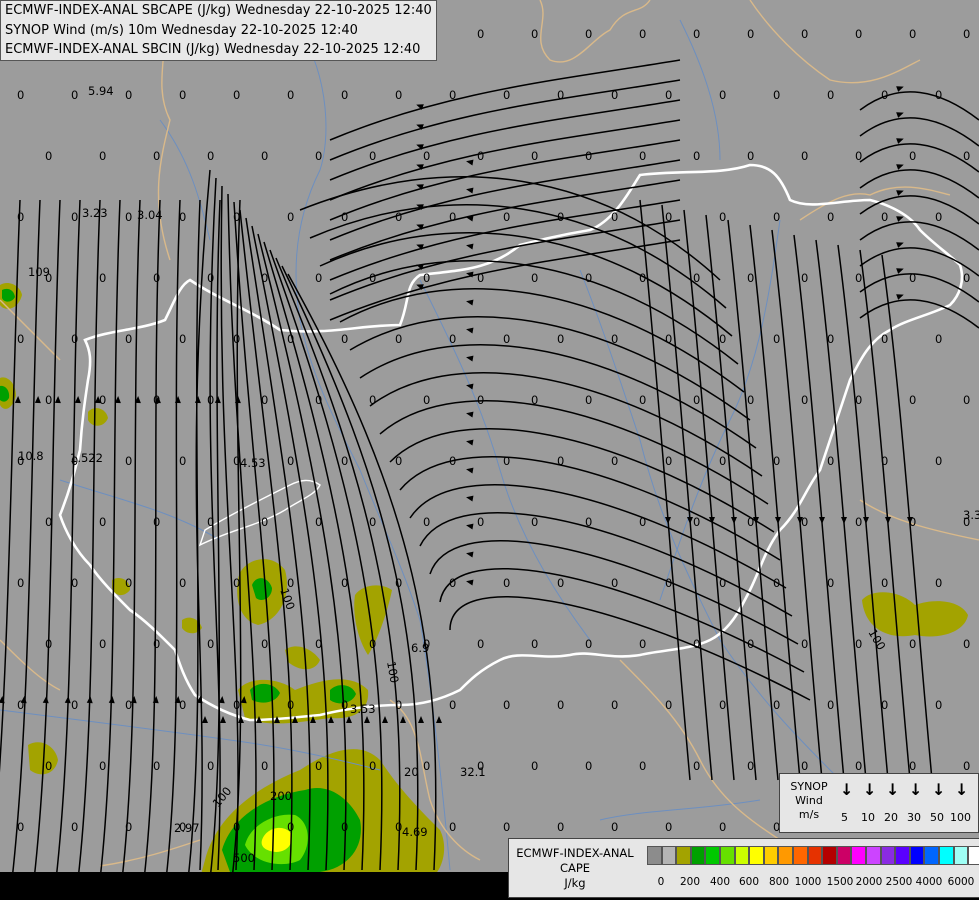 This screenshot has width=979, height=900. What do you see at coordinates (473, 772) in the screenshot?
I see `map-value-label: 32.1` at bounding box center [473, 772].